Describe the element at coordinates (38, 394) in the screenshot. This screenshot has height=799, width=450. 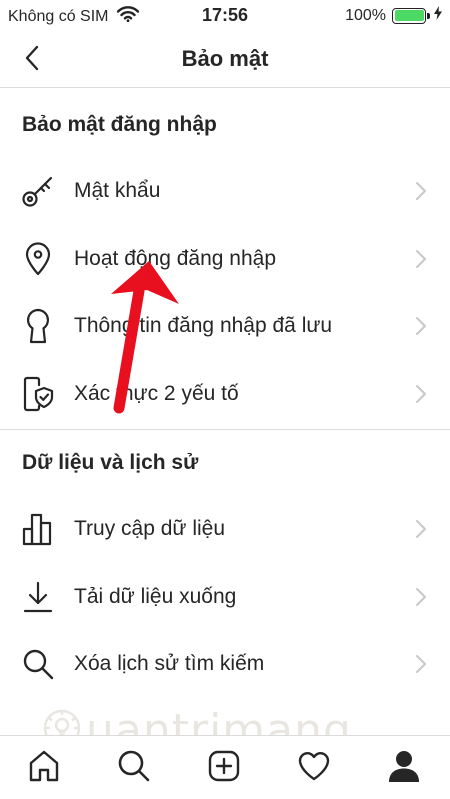
I see `phone-shield-icon` at that location.